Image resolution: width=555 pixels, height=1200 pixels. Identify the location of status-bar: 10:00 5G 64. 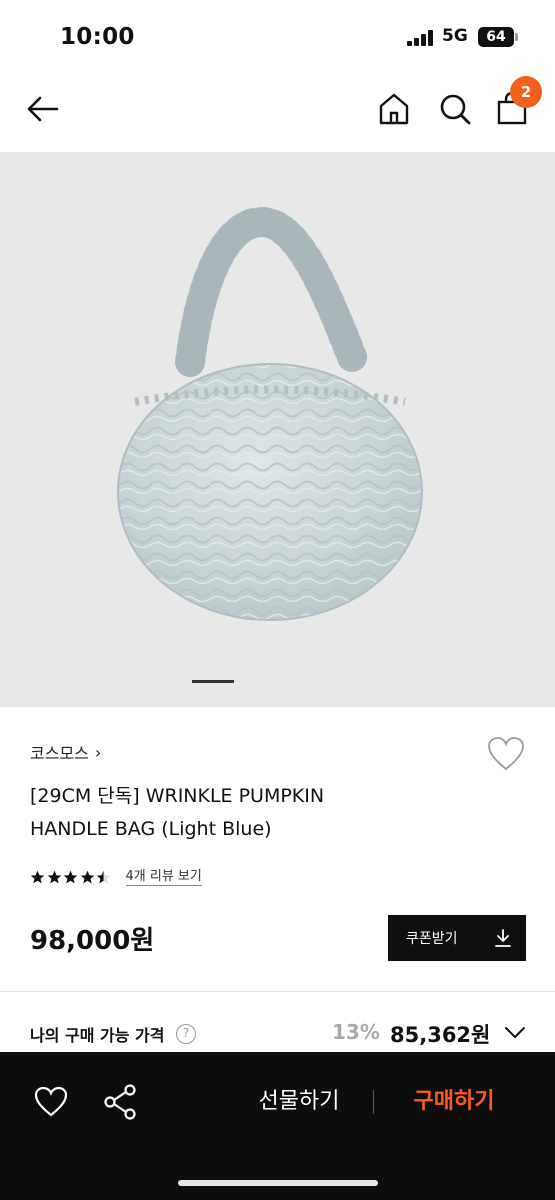
(277, 36).